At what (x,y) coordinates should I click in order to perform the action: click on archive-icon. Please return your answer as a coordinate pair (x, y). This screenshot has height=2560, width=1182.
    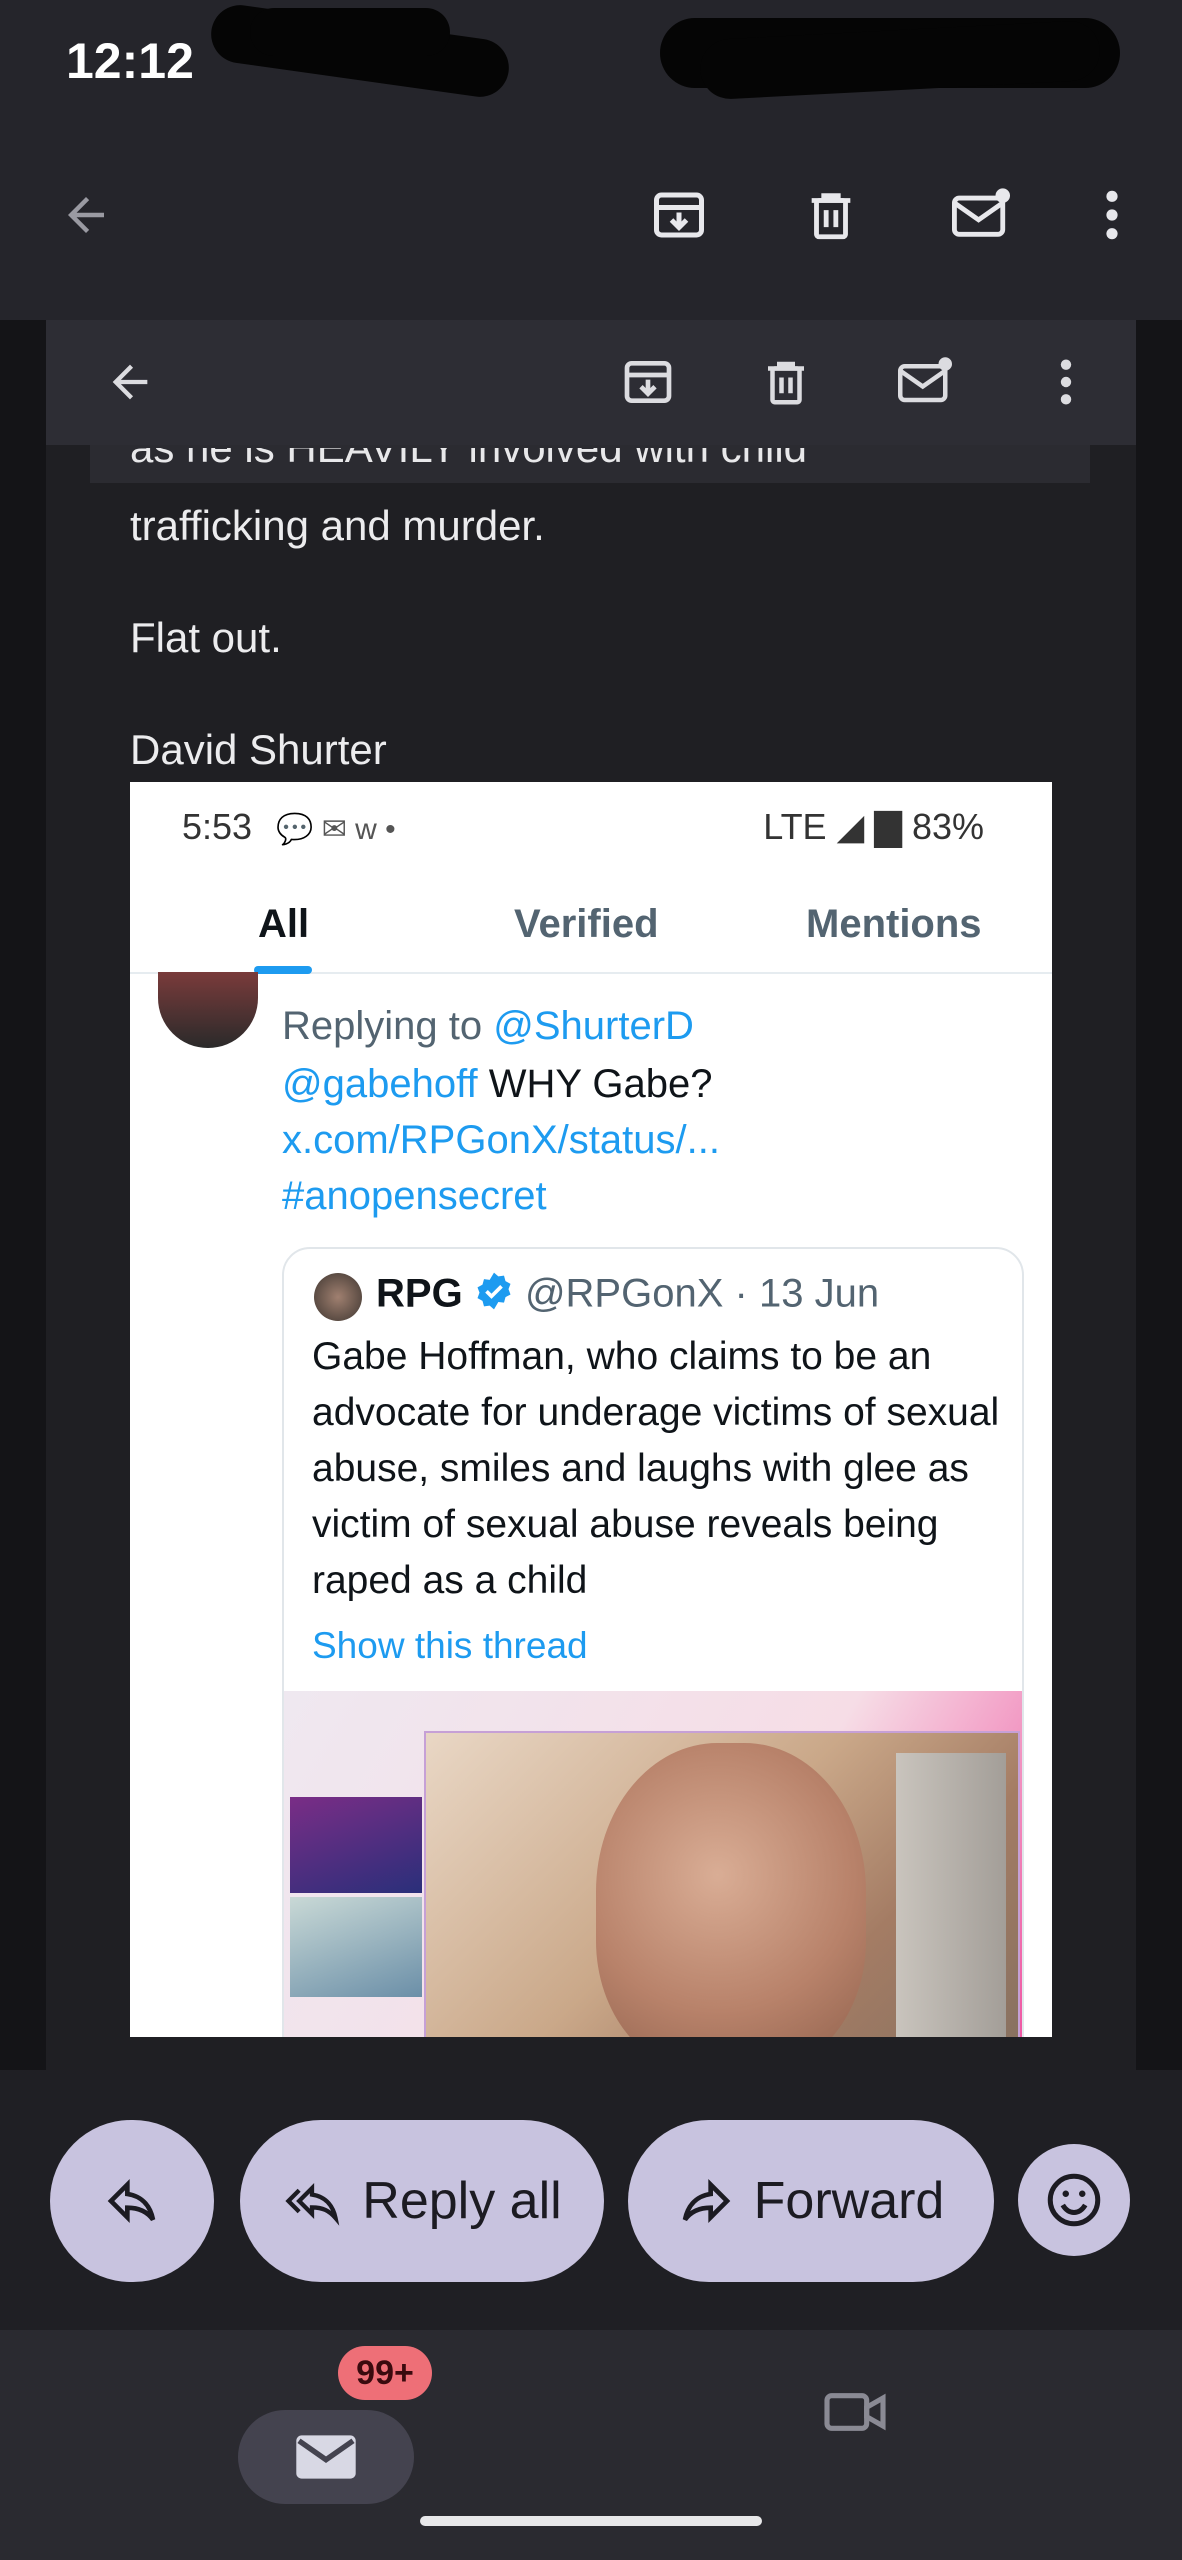
    Looking at the image, I should click on (679, 215).